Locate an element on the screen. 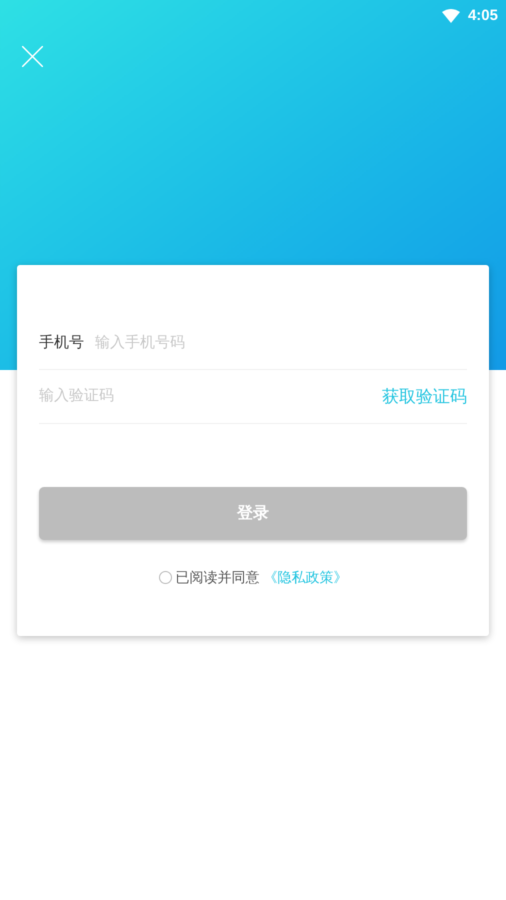 Image resolution: width=506 pixels, height=900 pixels. agreement-checkbox is located at coordinates (165, 577).